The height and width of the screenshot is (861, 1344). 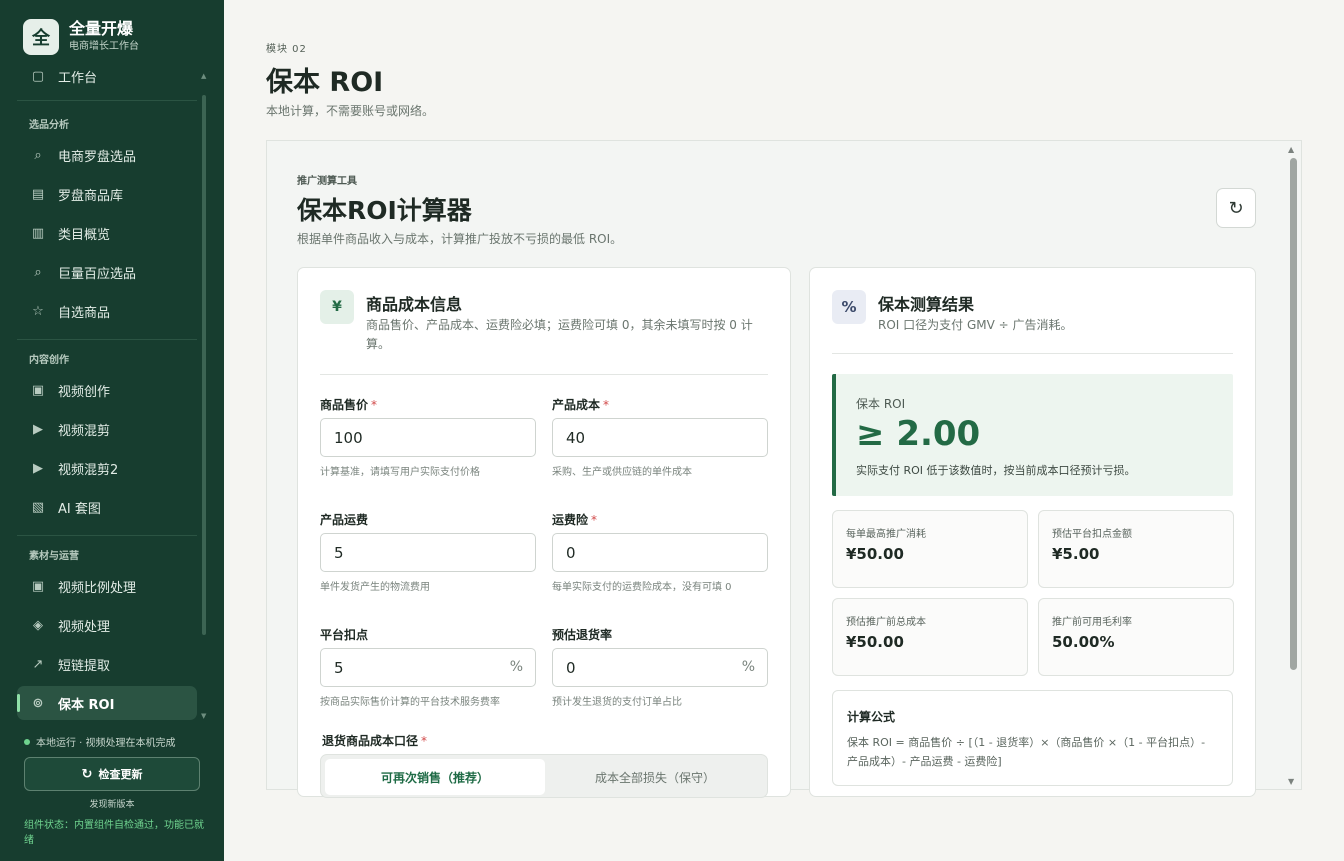 What do you see at coordinates (1236, 208) in the screenshot?
I see `reset-button: ↻` at bounding box center [1236, 208].